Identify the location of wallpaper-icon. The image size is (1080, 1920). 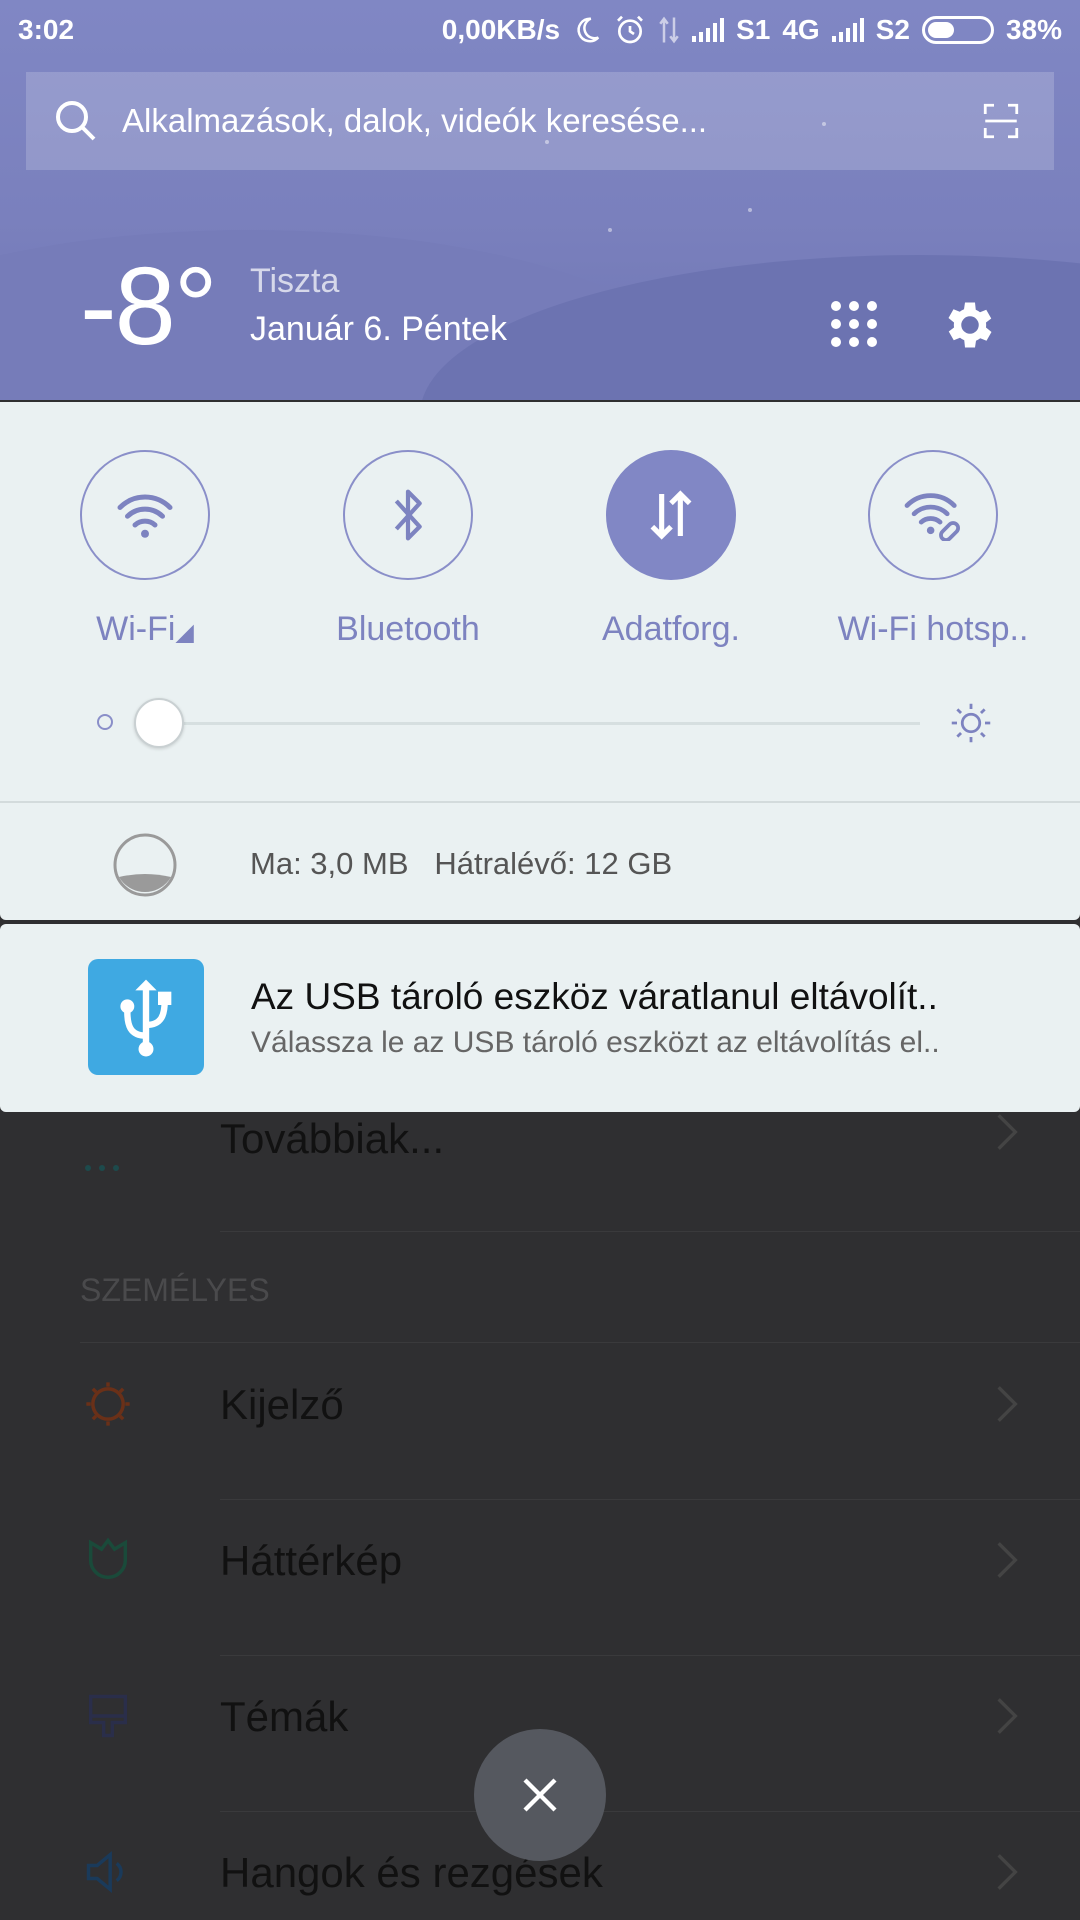
(108, 1558).